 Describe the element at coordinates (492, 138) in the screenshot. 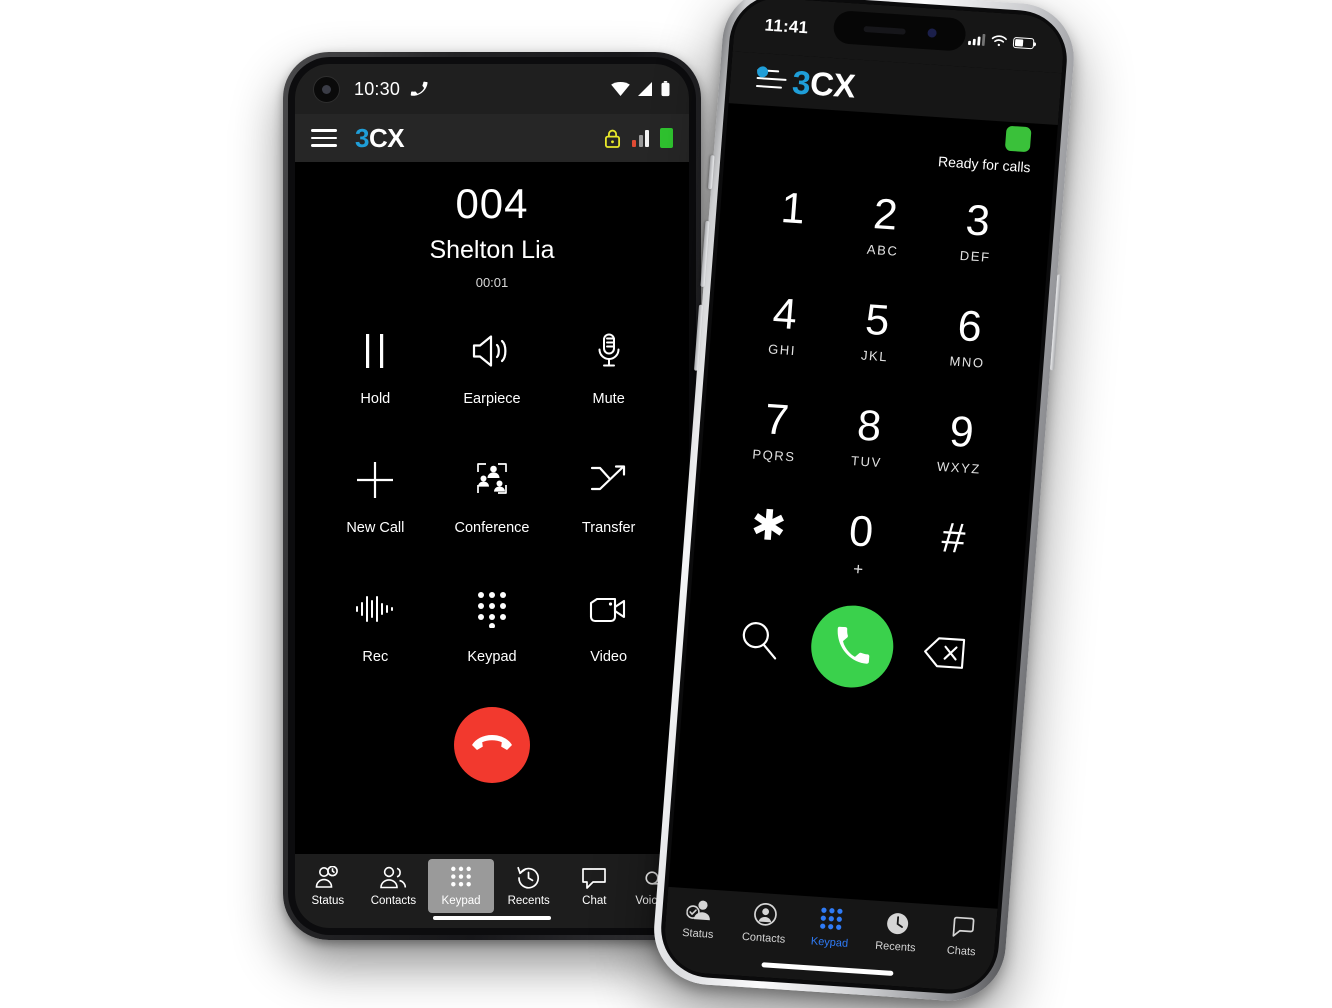

I see `android-app-bar: 3CX` at that location.